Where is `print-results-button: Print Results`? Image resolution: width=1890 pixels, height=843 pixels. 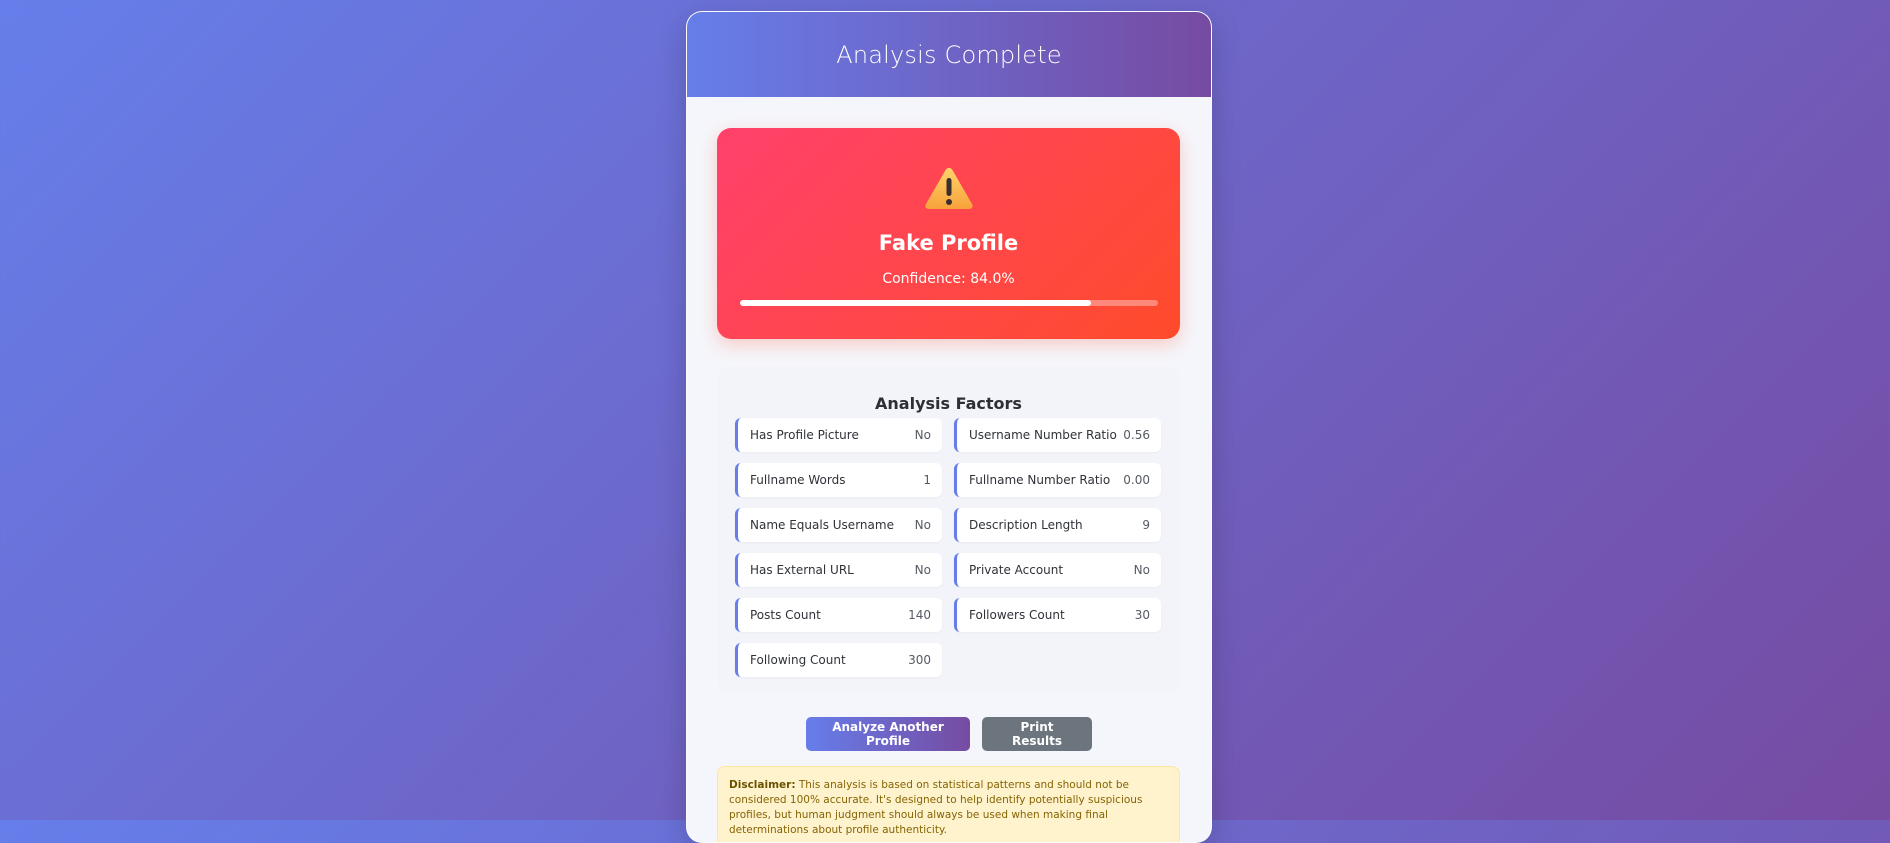
print-results-button: Print Results is located at coordinates (1037, 734).